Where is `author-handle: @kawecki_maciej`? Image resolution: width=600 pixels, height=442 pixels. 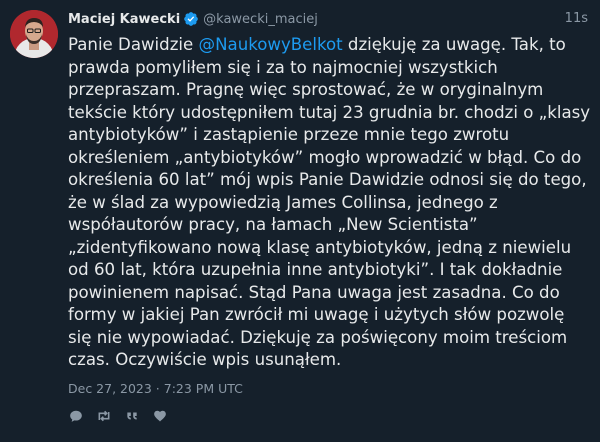 author-handle: @kawecki_maciej is located at coordinates (260, 19).